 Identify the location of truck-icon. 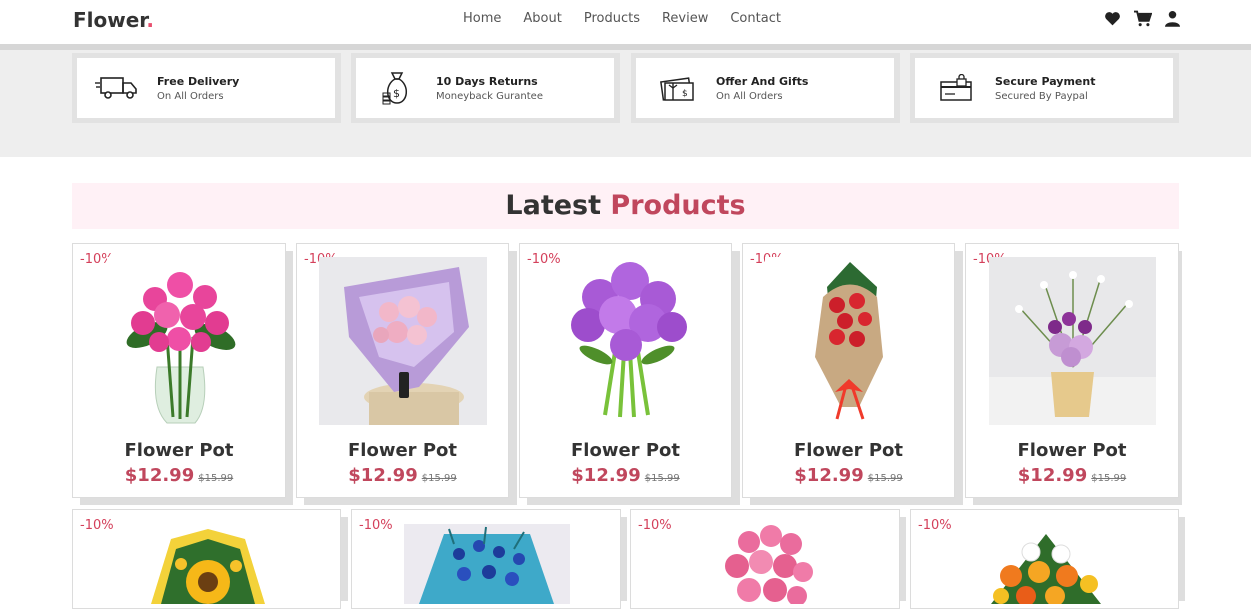
(118, 88).